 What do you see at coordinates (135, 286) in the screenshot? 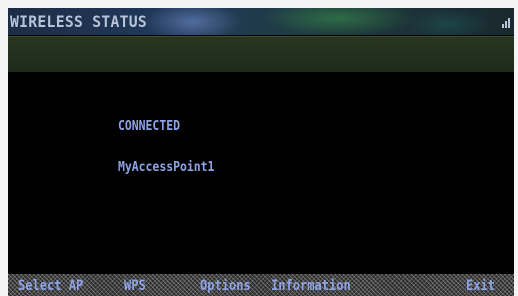
I see `wps-button: WPS` at bounding box center [135, 286].